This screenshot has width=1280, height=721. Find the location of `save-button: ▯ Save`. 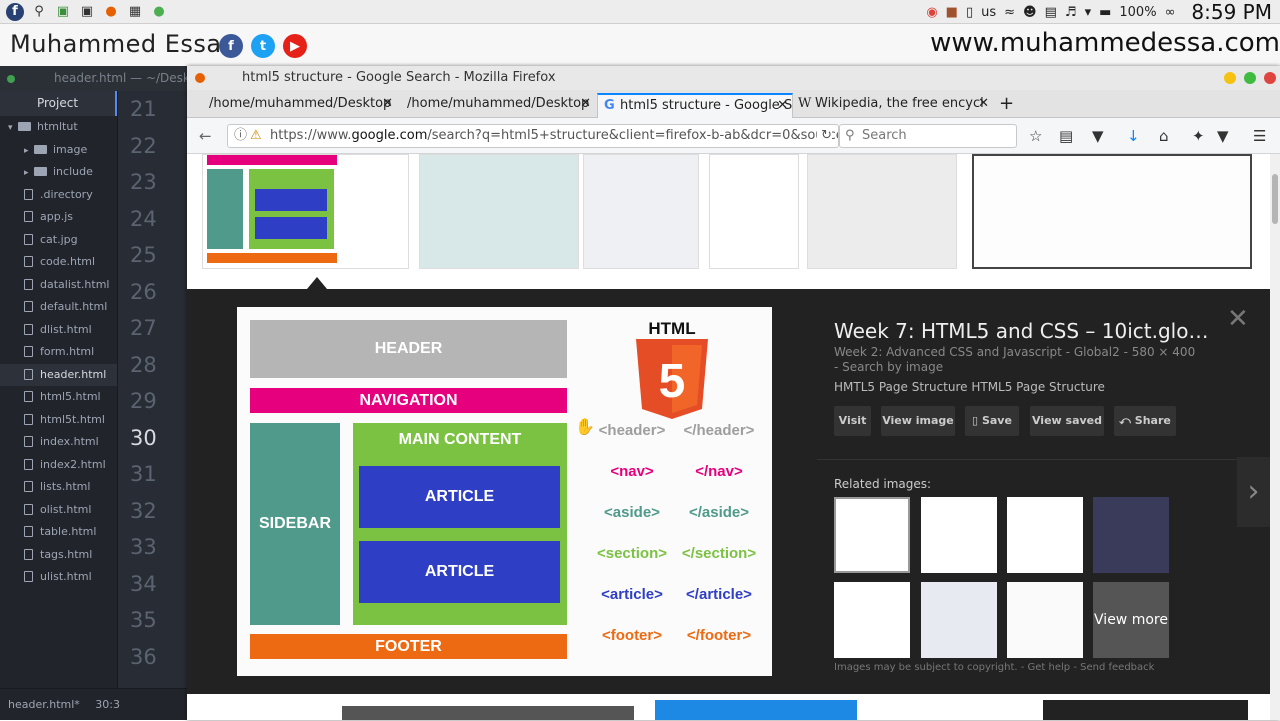

save-button: ▯ Save is located at coordinates (992, 421).